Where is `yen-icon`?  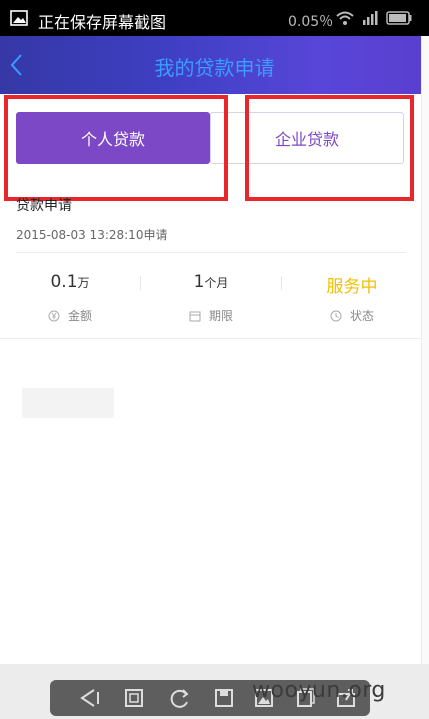 yen-icon is located at coordinates (54, 316).